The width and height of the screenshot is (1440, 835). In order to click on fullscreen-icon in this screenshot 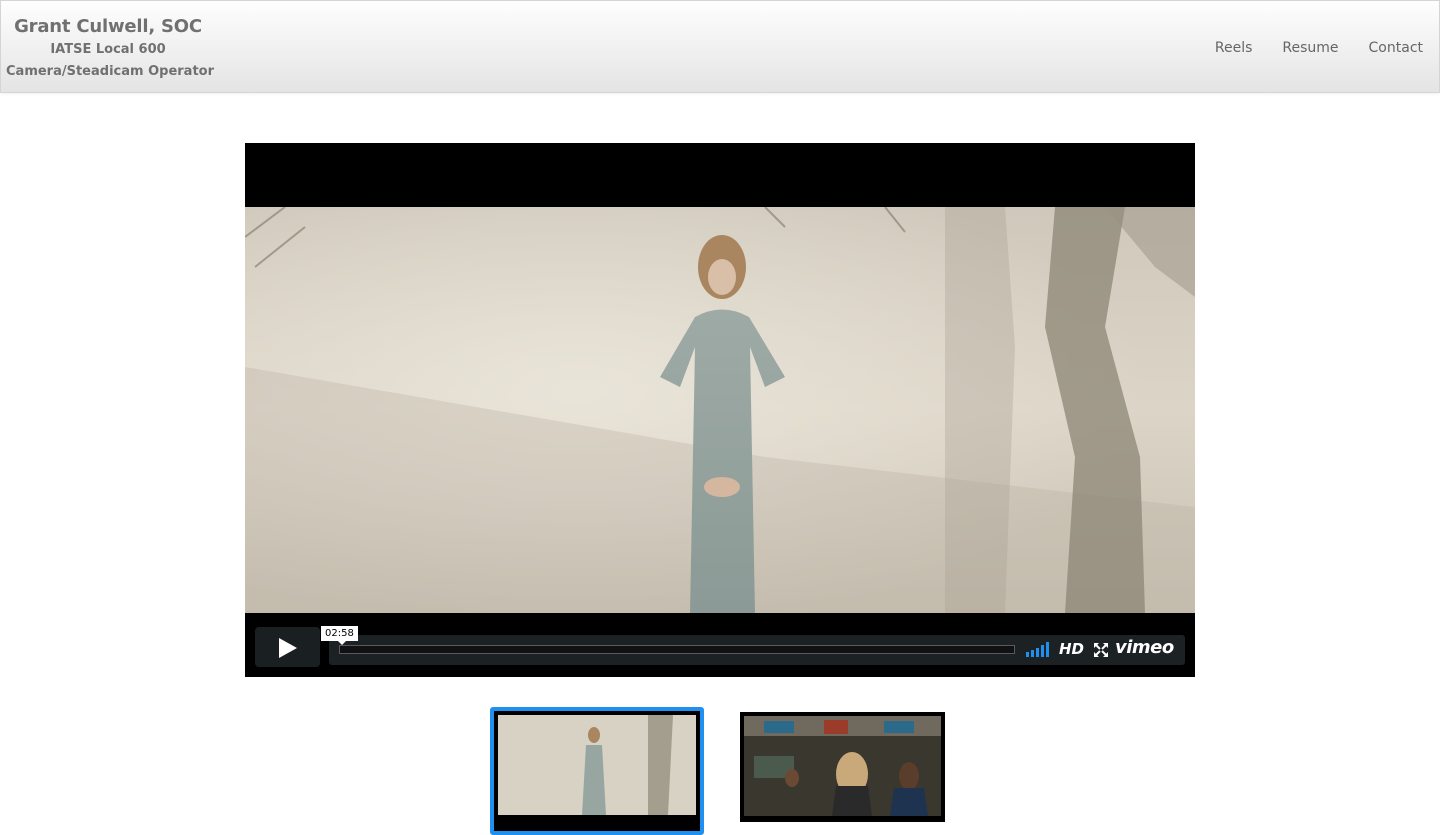, I will do `click(1101, 650)`.